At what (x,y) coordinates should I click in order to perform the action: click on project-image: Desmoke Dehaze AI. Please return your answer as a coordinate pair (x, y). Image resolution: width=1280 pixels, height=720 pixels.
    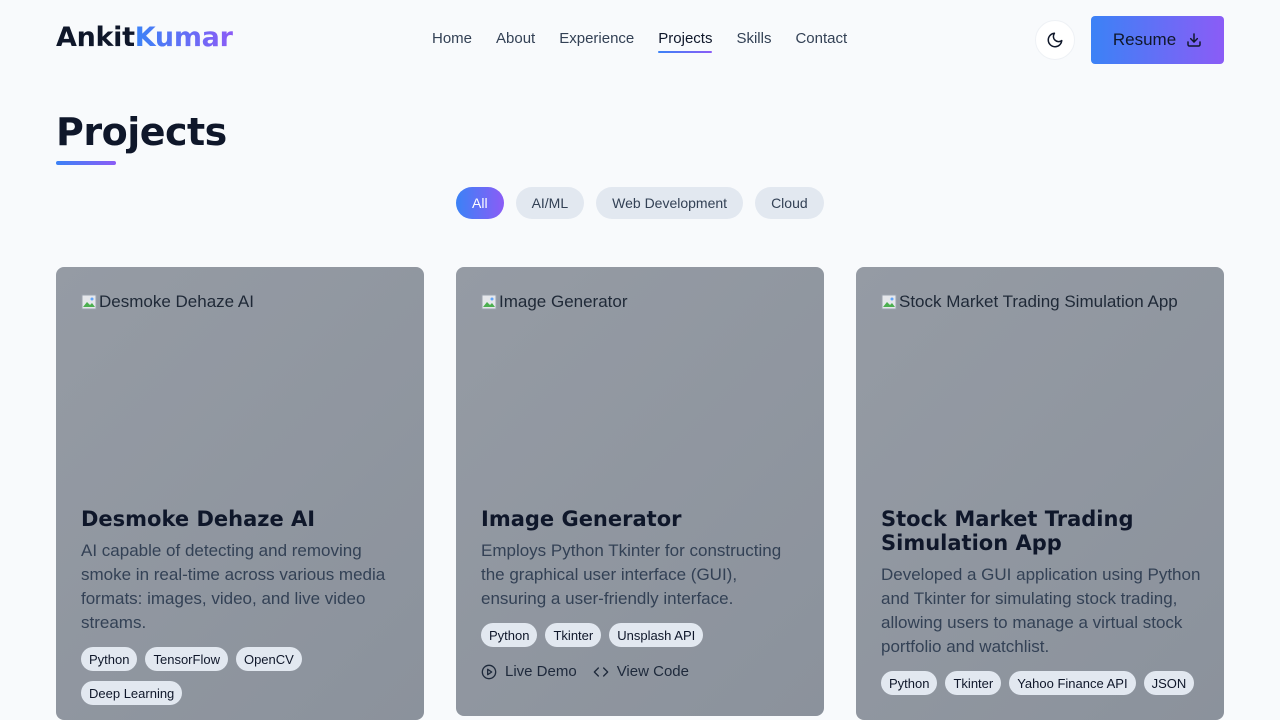
    Looking at the image, I should click on (167, 302).